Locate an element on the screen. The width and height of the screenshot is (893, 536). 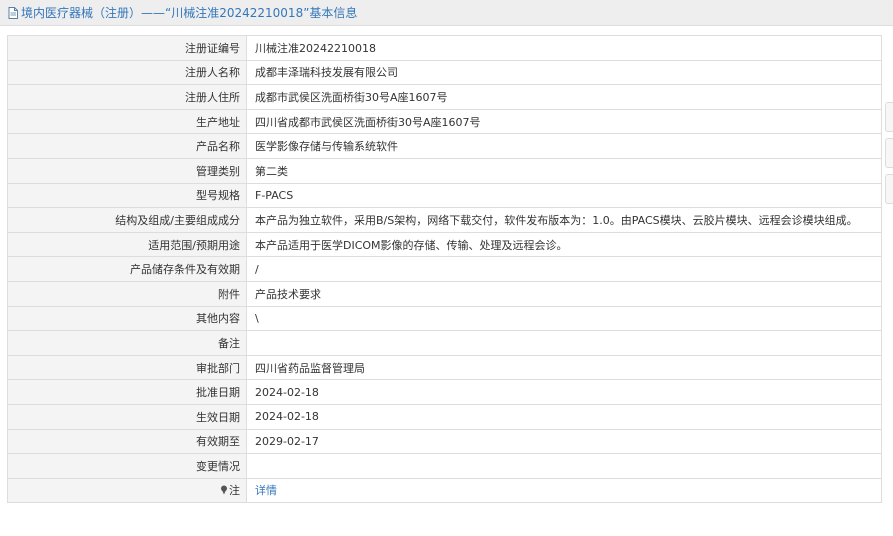
row-value: / is located at coordinates (564, 269).